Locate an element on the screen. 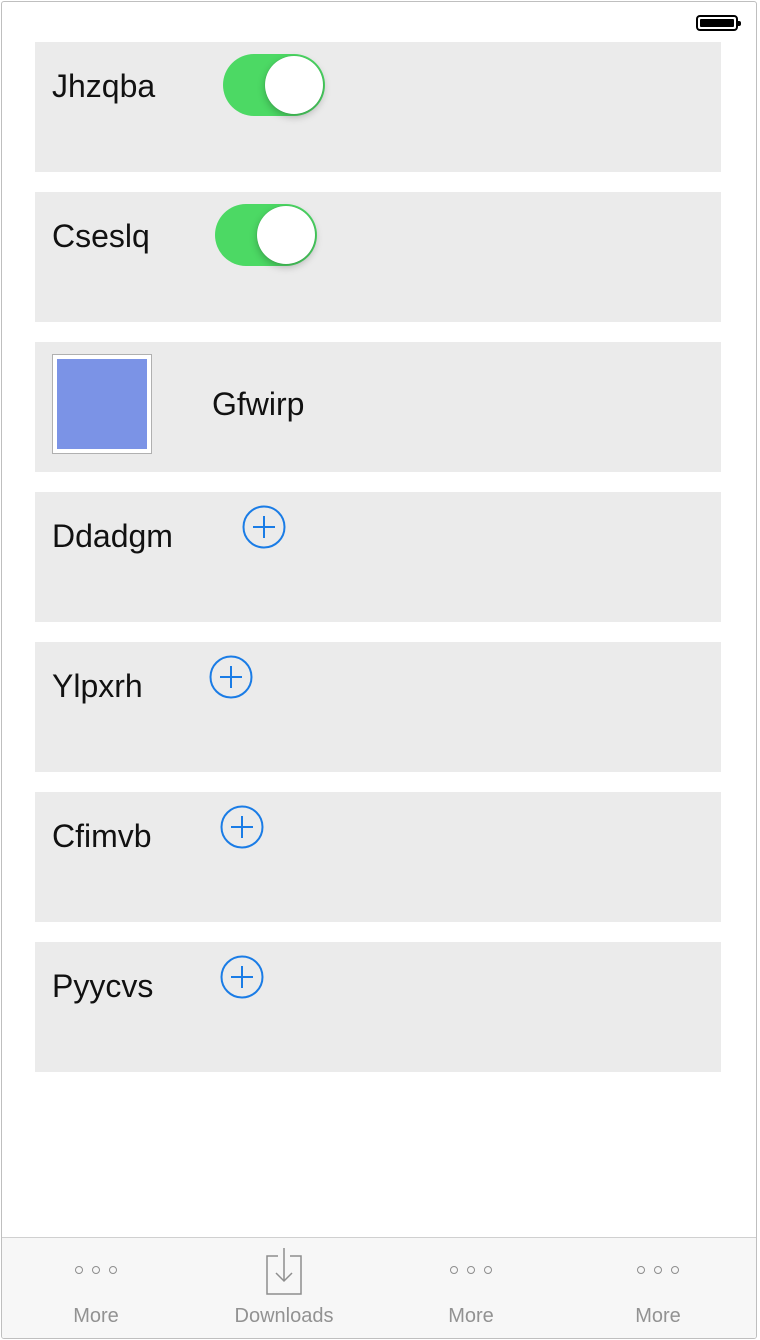  list-item-jhzqba: Jhzqba is located at coordinates (378, 107).